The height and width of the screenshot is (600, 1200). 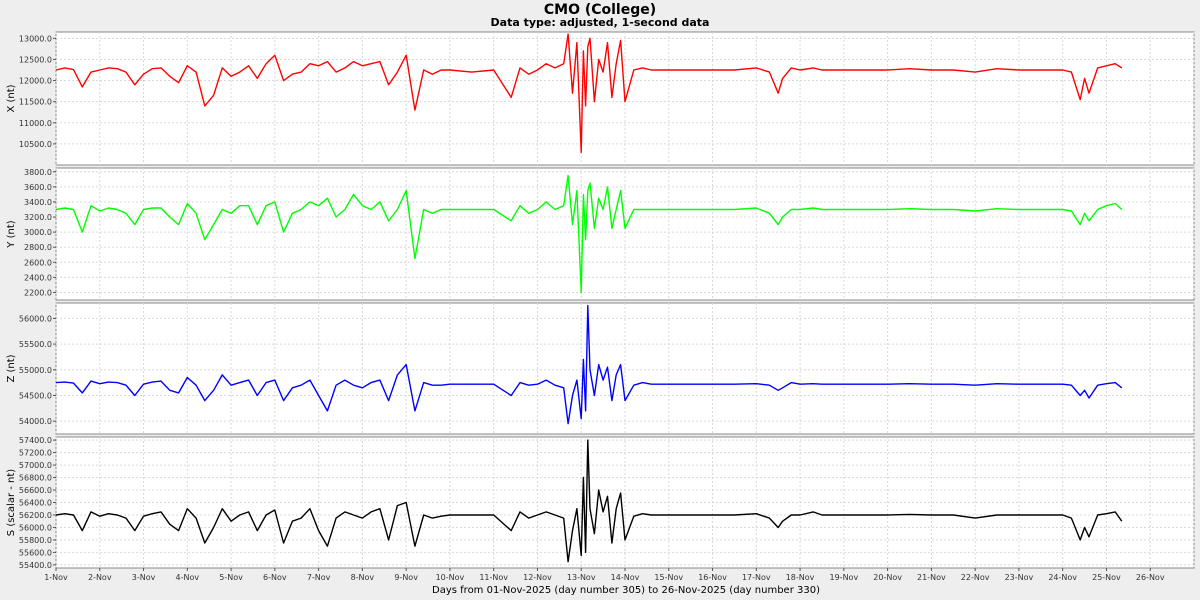 I want to click on y-tick-label: 55400.0, so click(x=35, y=565).